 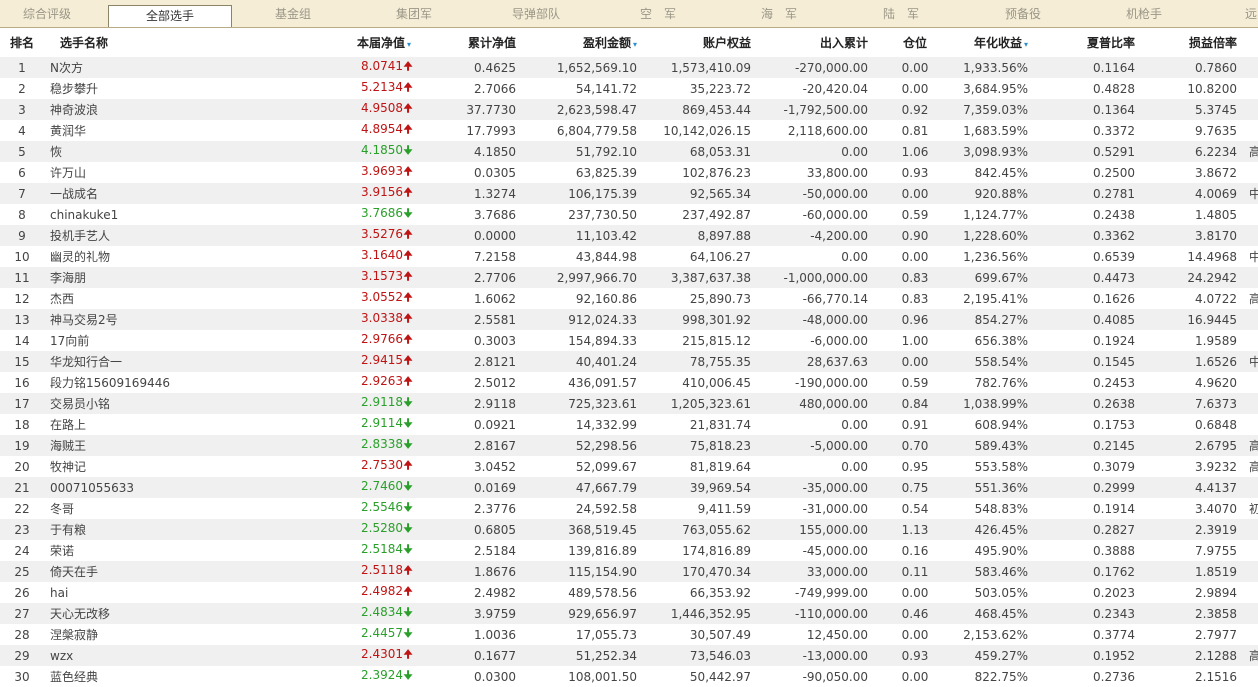 I want to click on player-name-link: 许万山, so click(x=134, y=172).